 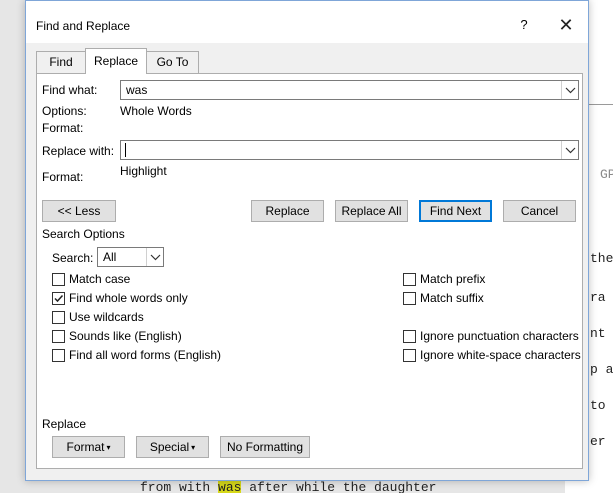 I want to click on doc-fragment: nt, so click(x=598, y=333).